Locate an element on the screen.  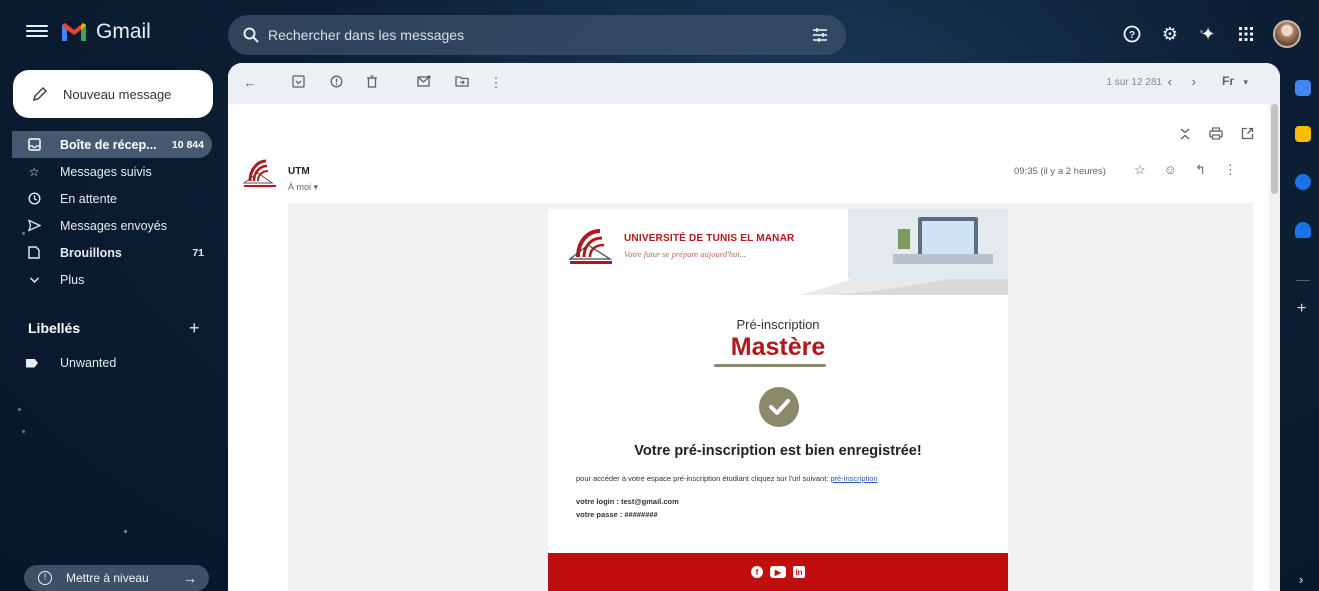
sidebar-item-label: Messages envoyés is located at coordinates (114, 225).